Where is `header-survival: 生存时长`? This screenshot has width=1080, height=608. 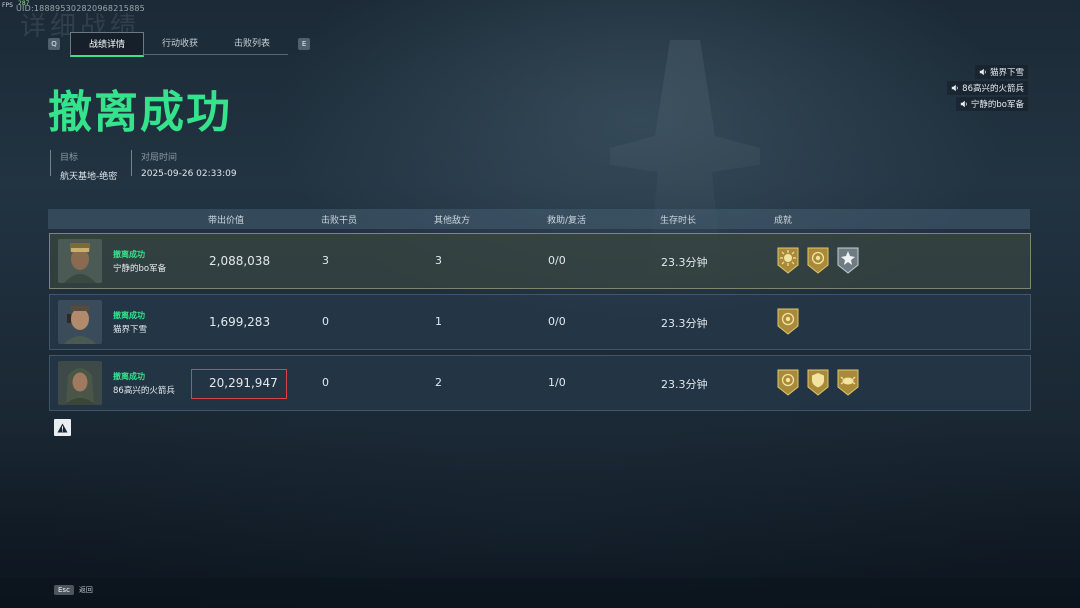 header-survival: 生存时长 is located at coordinates (678, 221).